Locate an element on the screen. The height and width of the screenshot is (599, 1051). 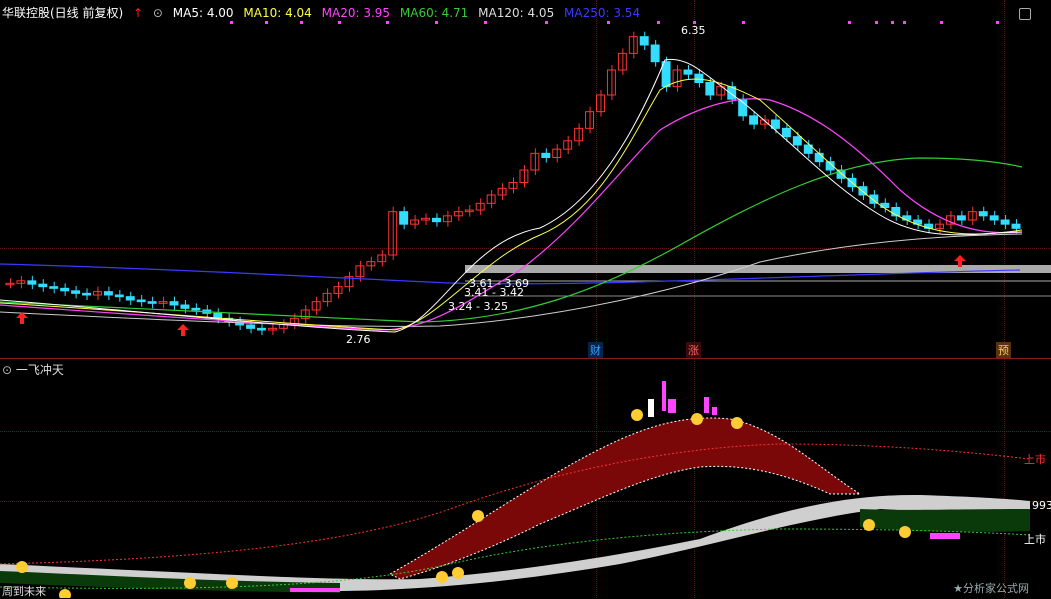
stock-title: 华联控股(日线 前复权) is located at coordinates (63, 13).